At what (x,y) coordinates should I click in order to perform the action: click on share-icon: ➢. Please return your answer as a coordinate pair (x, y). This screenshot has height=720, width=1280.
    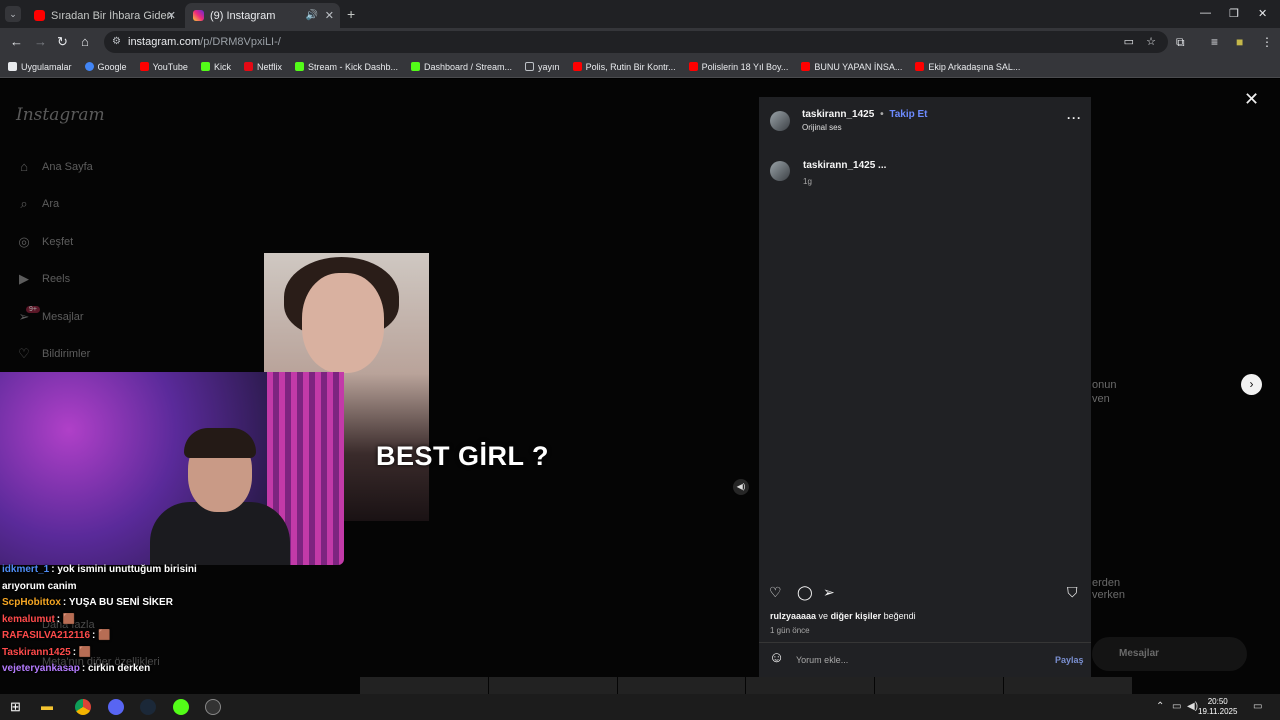
    Looking at the image, I should click on (829, 592).